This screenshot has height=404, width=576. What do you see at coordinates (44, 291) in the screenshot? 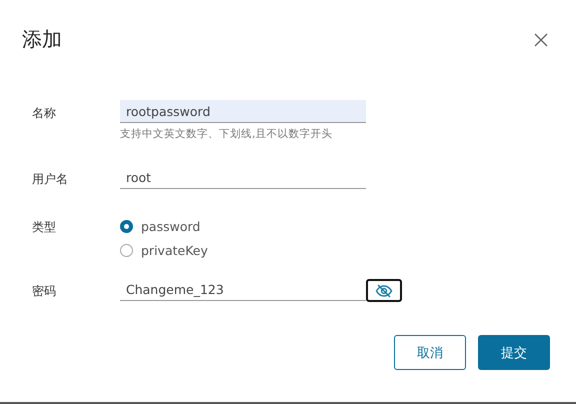
I see `field-label: 密码` at bounding box center [44, 291].